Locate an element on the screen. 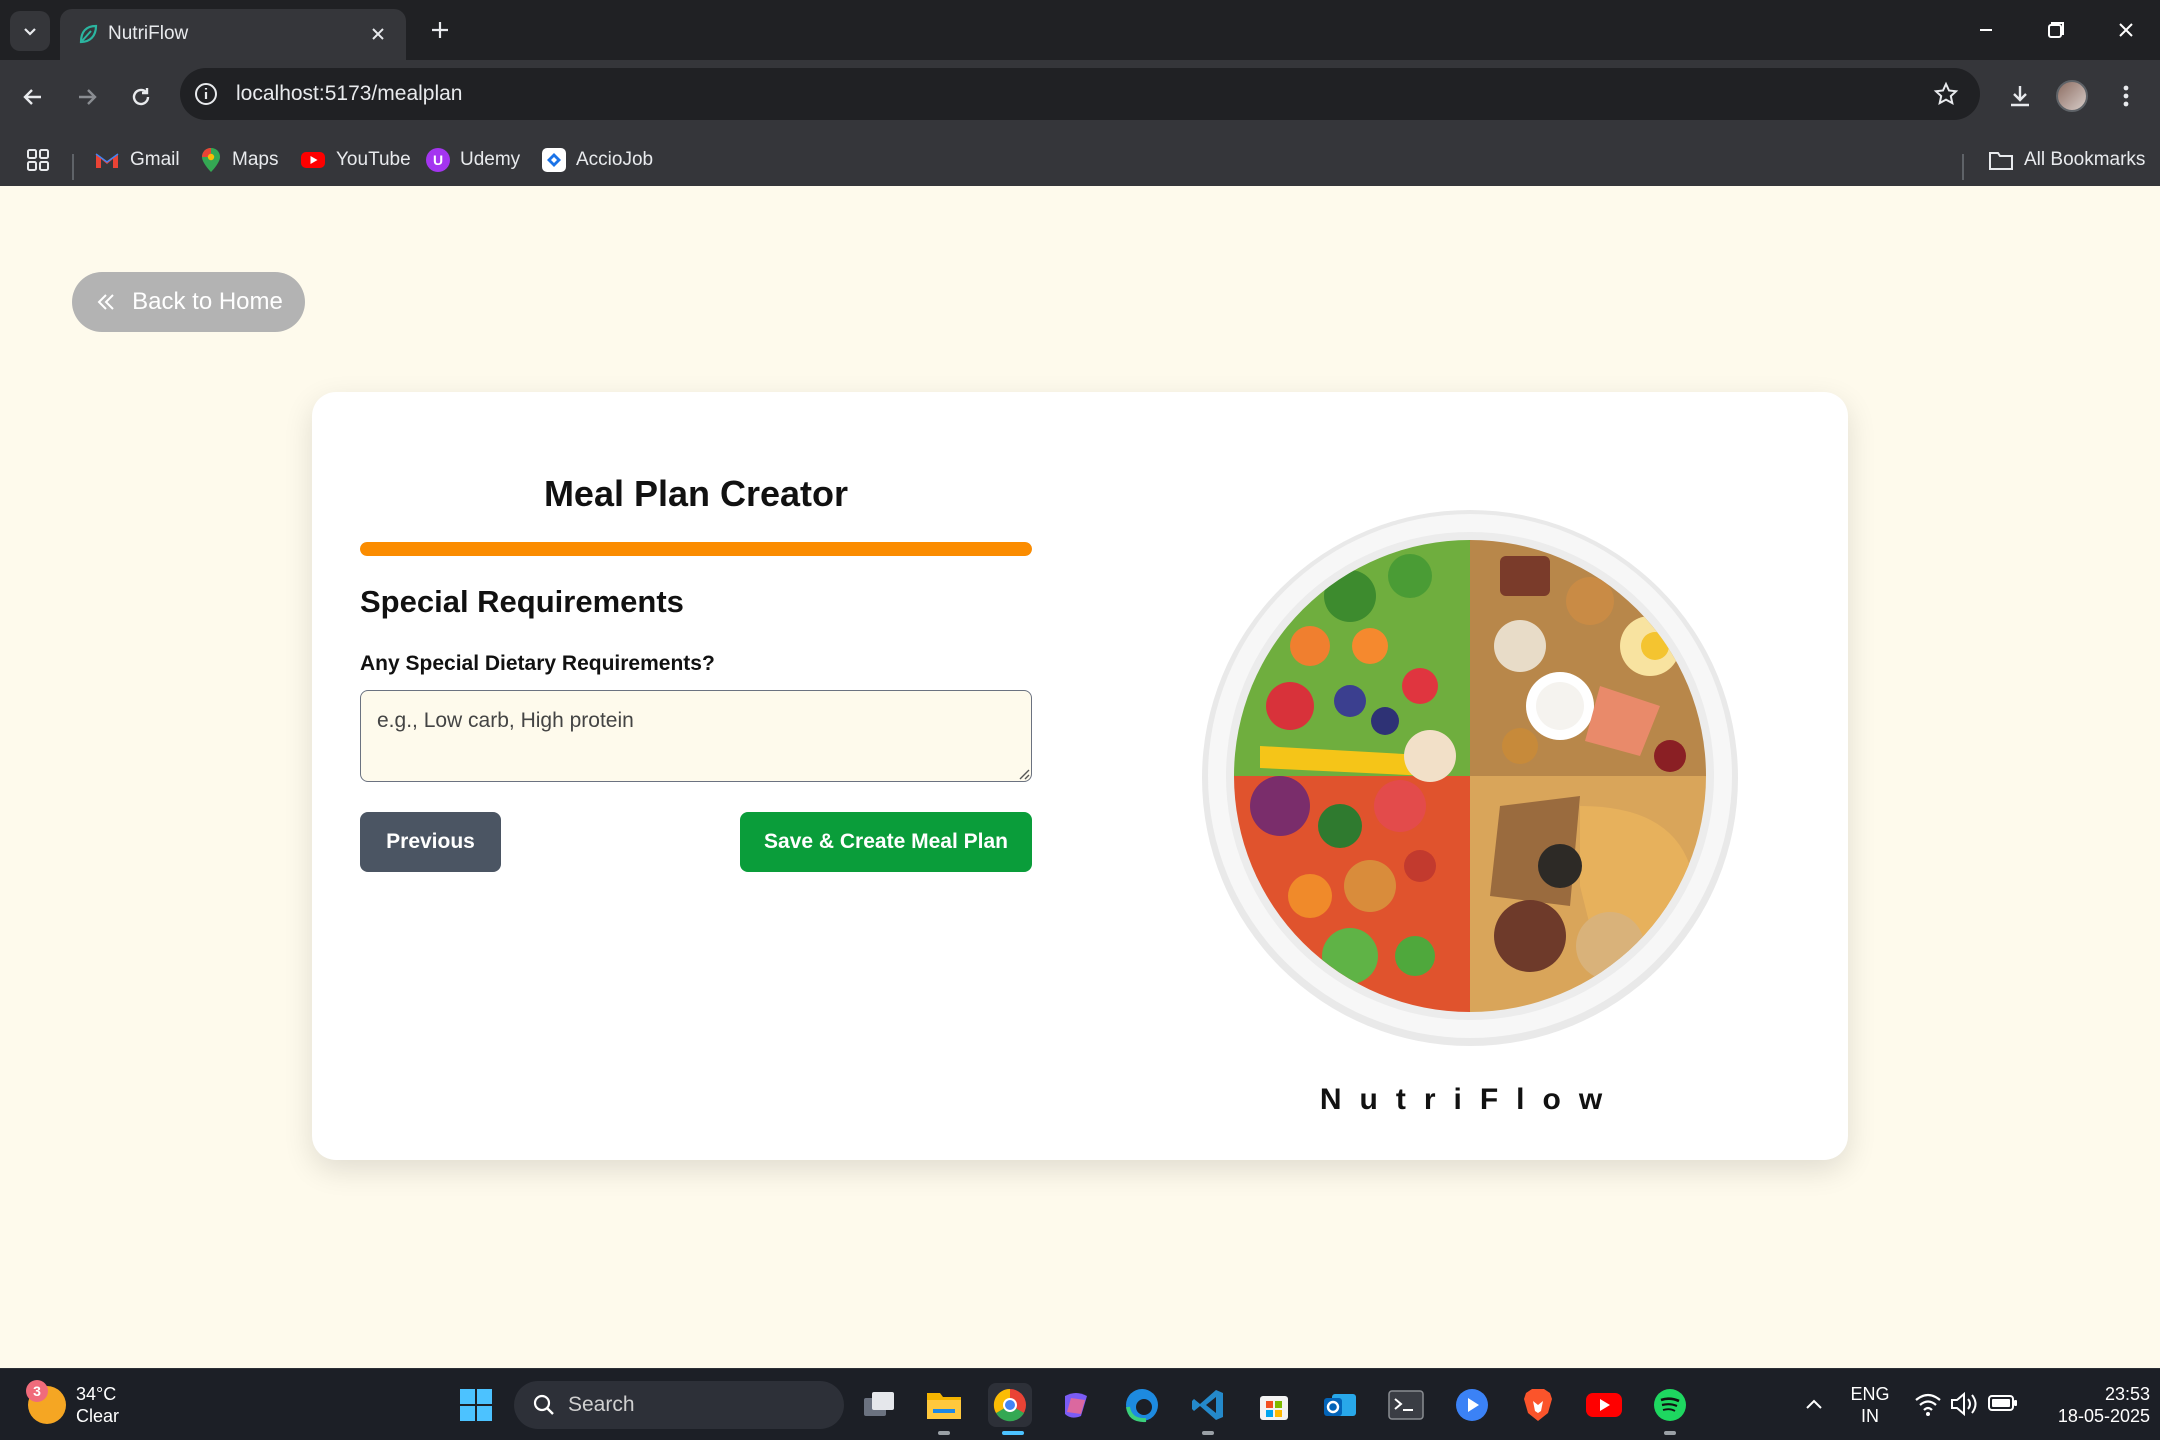 This screenshot has width=2160, height=1440. close-window-icon is located at coordinates (2126, 30).